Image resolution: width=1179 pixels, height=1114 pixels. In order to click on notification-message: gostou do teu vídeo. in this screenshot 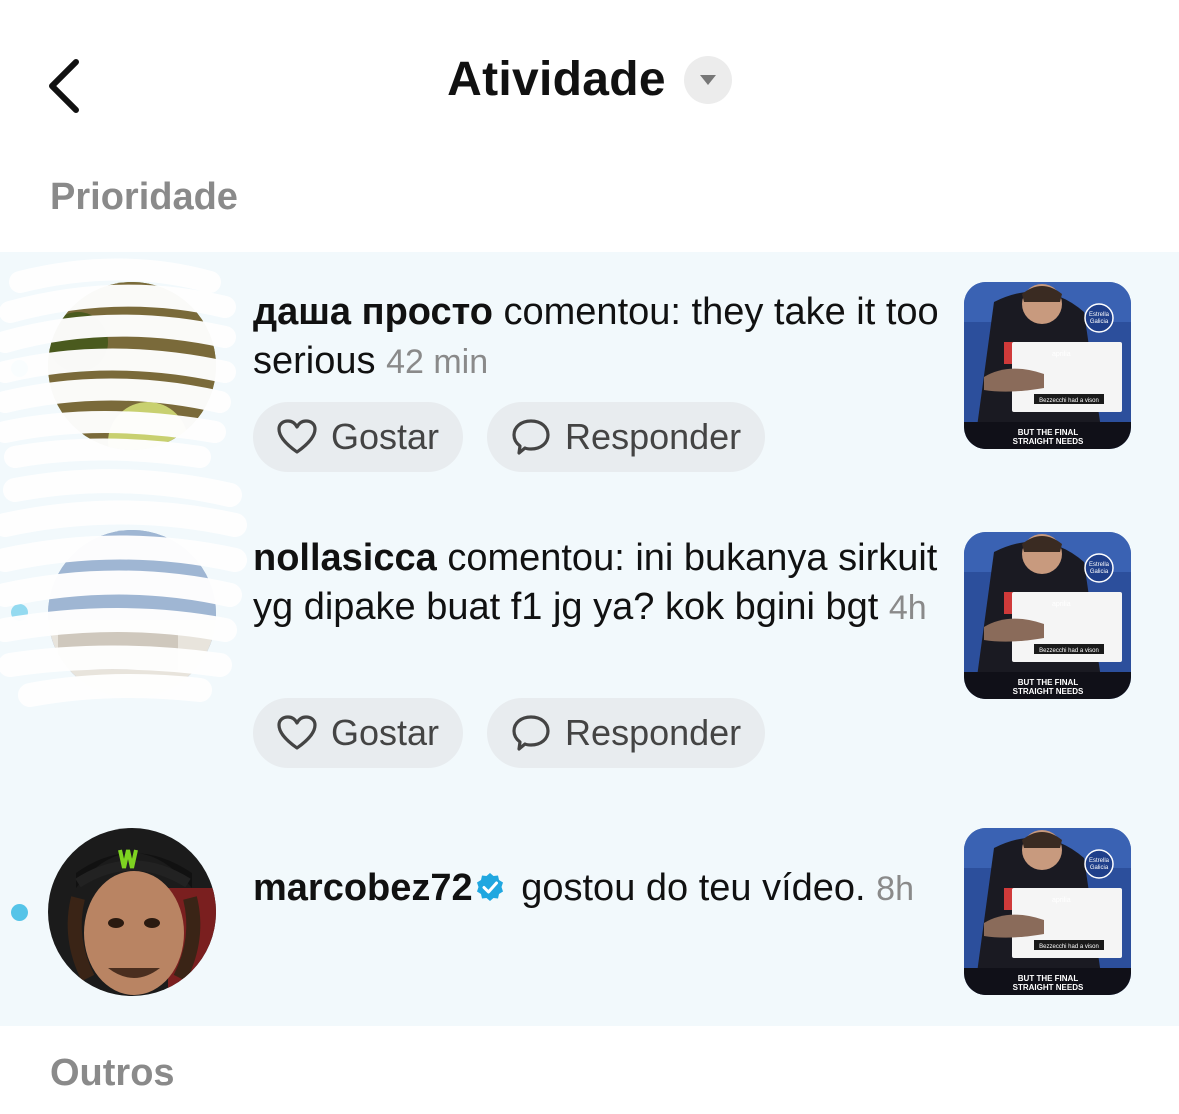, I will do `click(693, 888)`.